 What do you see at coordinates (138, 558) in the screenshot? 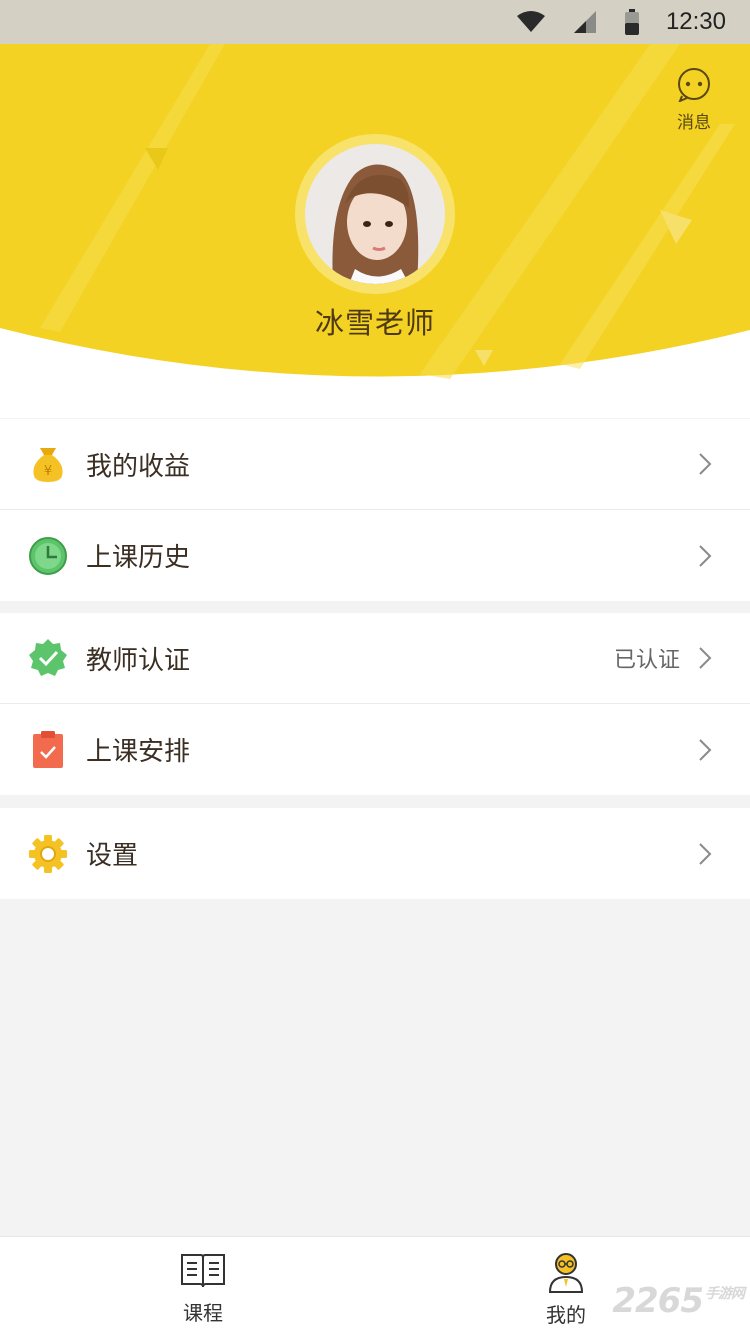
I see `menu-label-class-history: 上课历史` at bounding box center [138, 558].